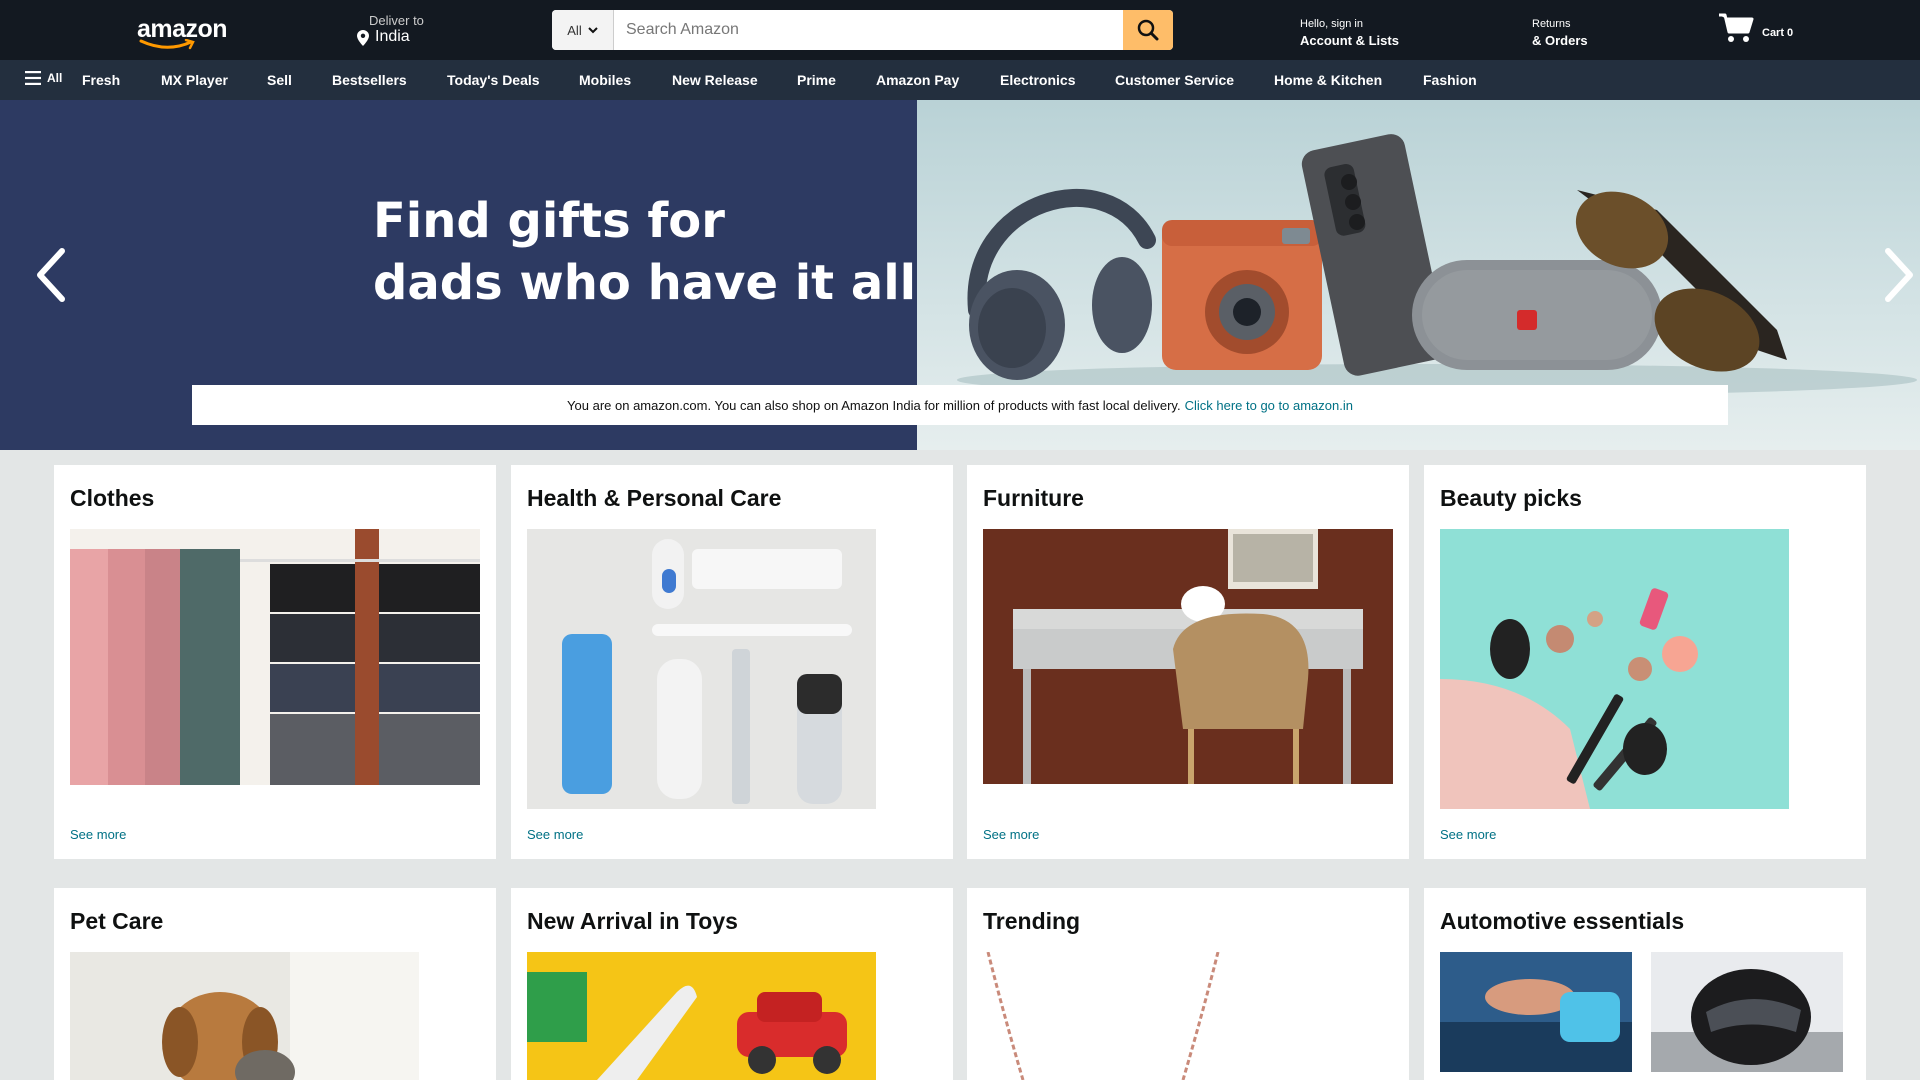  Describe the element at coordinates (1560, 40) in the screenshot. I see `orders-label: & Orders` at that location.